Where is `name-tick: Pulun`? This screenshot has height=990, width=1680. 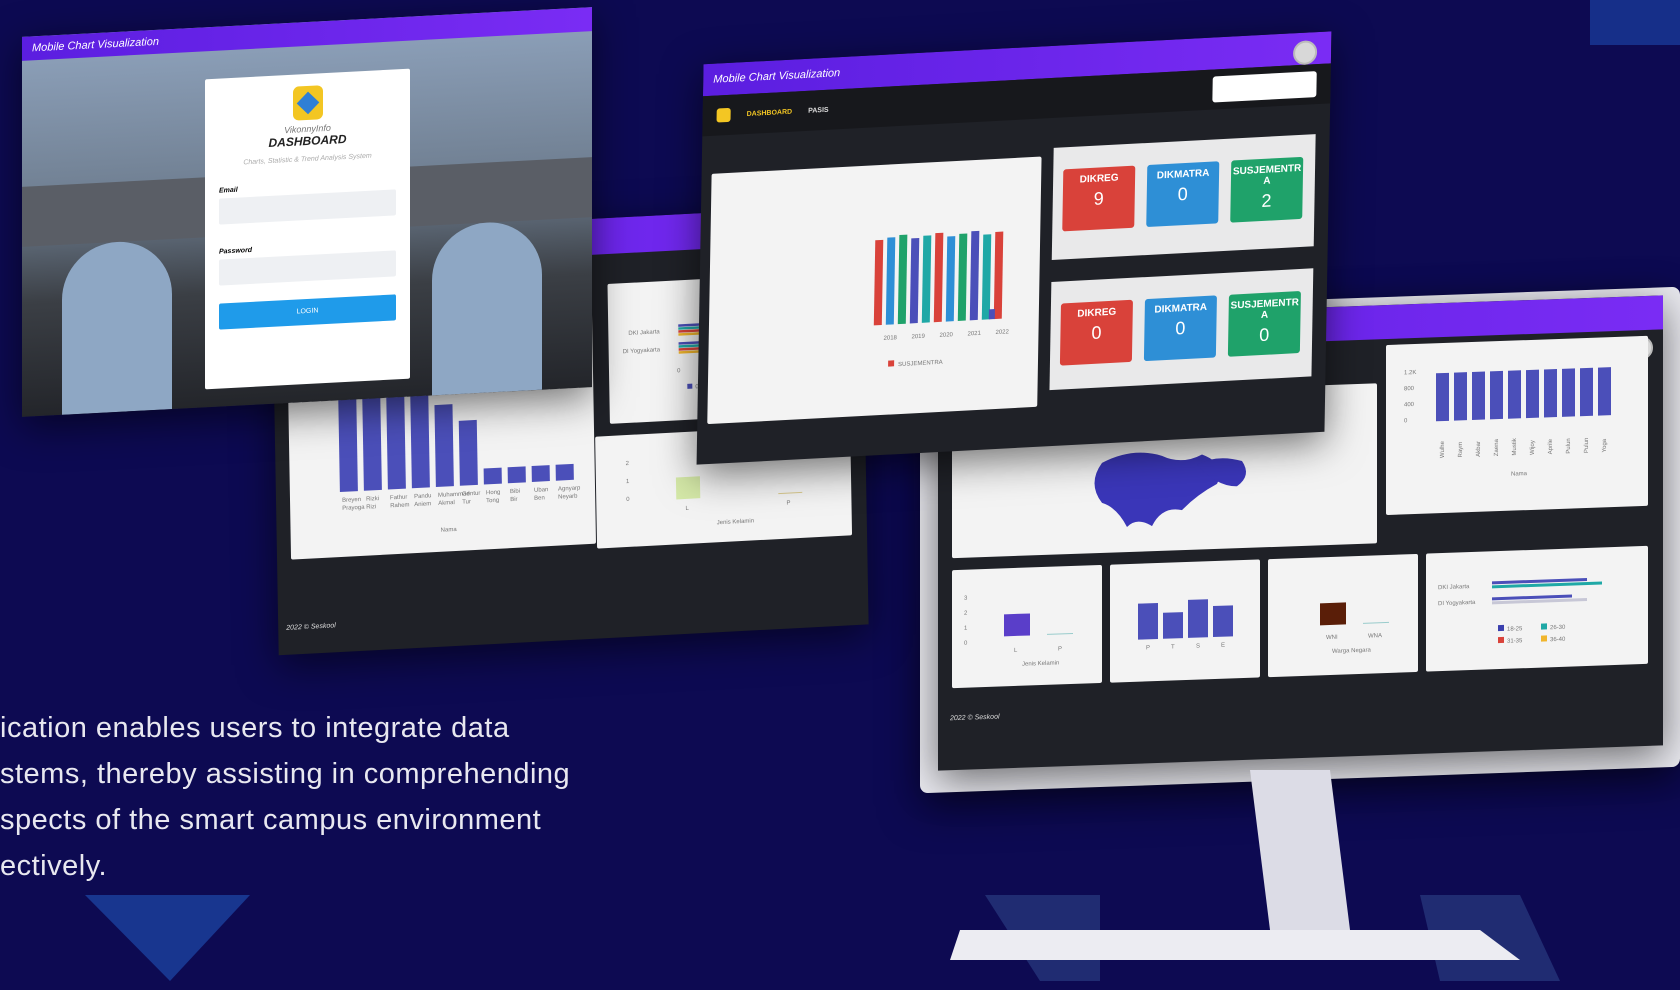 name-tick: Pulun is located at coordinates (1569, 446).